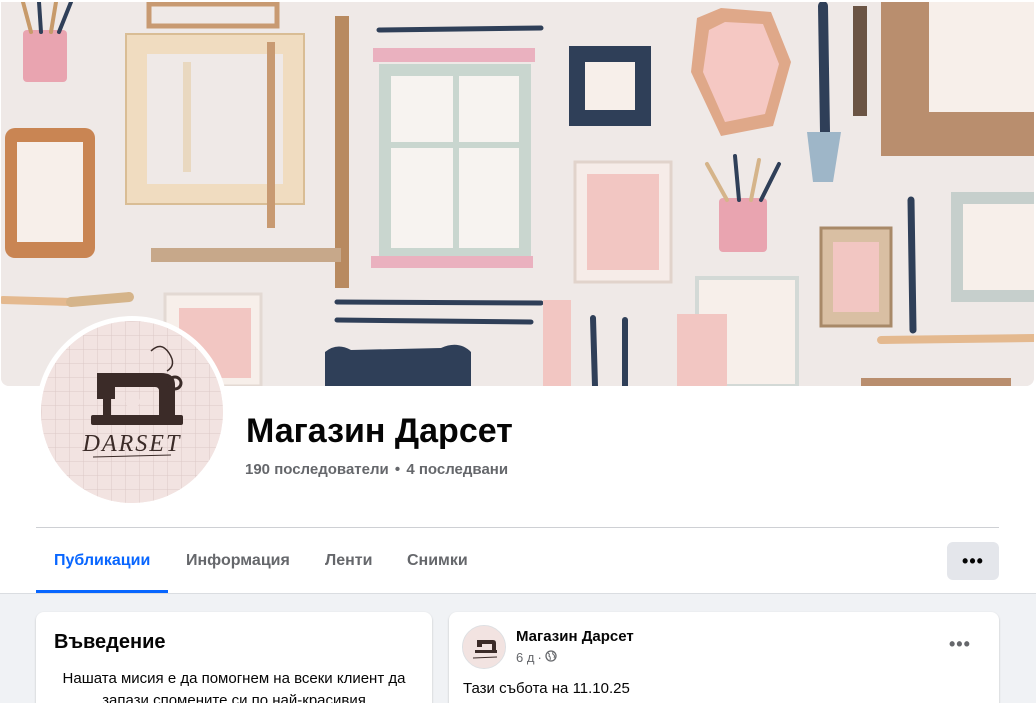 Image resolution: width=1036 pixels, height=703 pixels. Describe the element at coordinates (317, 469) in the screenshot. I see `followers-link: 190 последователи` at that location.